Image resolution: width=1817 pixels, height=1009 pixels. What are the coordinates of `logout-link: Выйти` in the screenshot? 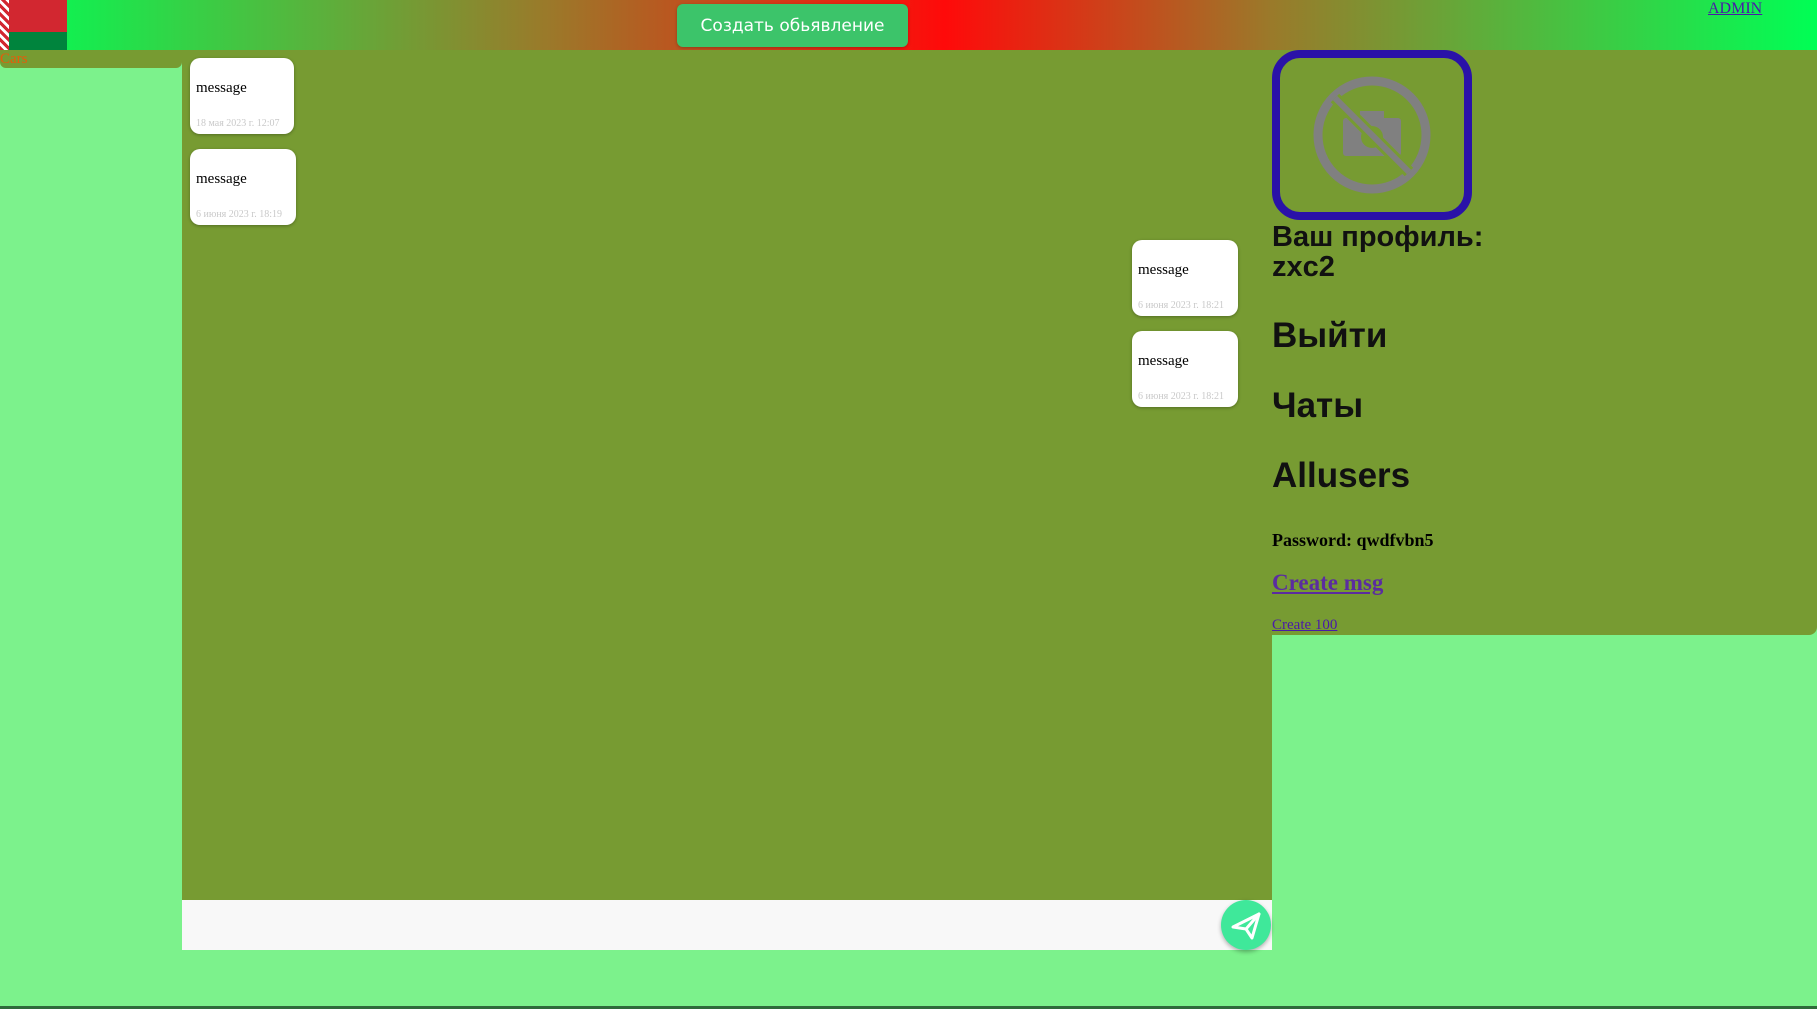 It's located at (1329, 336).